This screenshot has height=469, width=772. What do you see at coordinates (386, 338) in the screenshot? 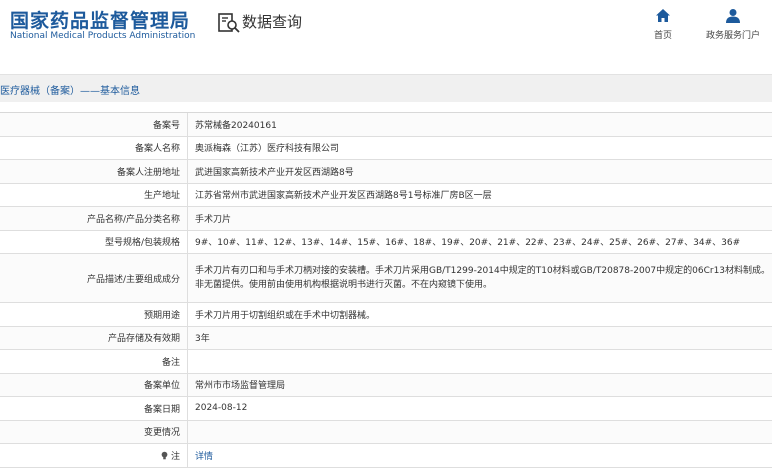
I see `table-row: 产品存储及有效期 3年` at bounding box center [386, 338].